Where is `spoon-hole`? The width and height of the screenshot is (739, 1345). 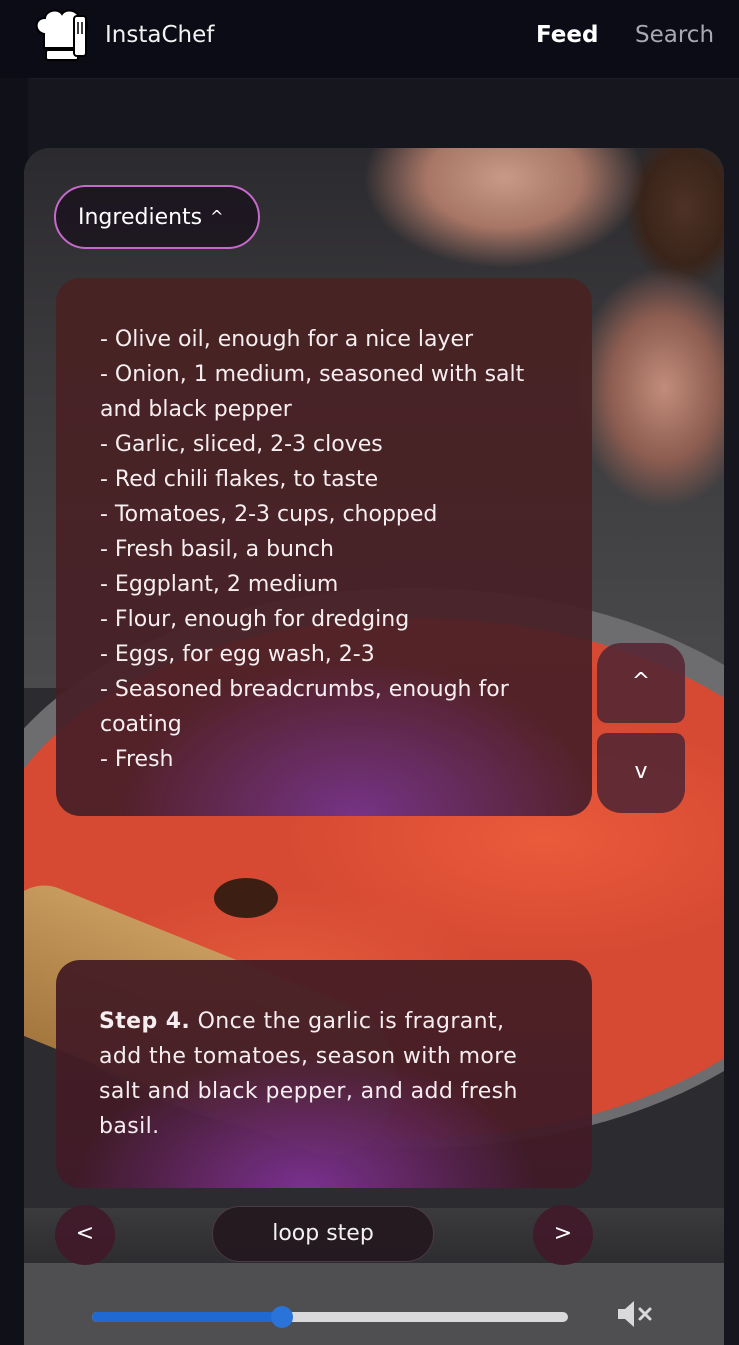
spoon-hole is located at coordinates (246, 898).